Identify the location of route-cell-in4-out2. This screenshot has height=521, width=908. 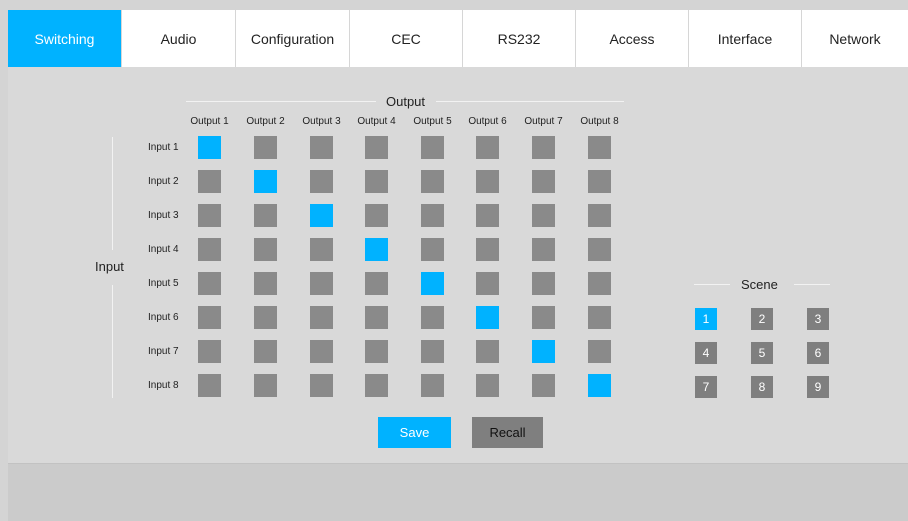
(265, 249).